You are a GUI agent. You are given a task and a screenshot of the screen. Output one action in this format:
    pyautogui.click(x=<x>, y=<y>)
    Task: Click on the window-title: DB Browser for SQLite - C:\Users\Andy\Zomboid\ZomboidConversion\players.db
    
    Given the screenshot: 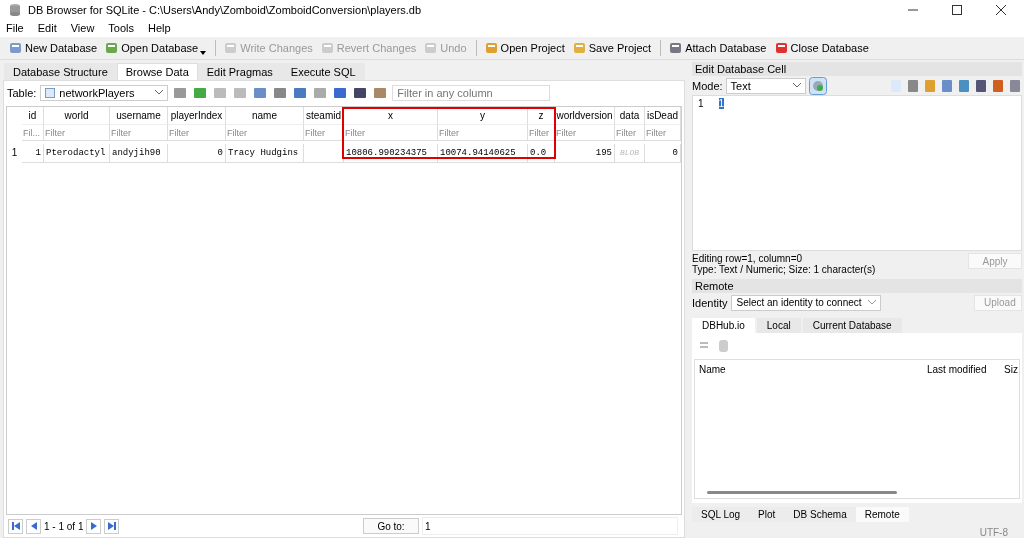 What is the action you would take?
    pyautogui.click(x=225, y=9)
    